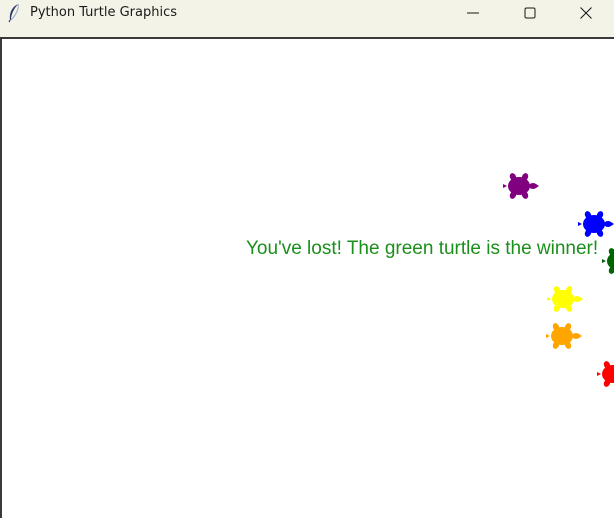  I want to click on menu-strip, so click(307, 31).